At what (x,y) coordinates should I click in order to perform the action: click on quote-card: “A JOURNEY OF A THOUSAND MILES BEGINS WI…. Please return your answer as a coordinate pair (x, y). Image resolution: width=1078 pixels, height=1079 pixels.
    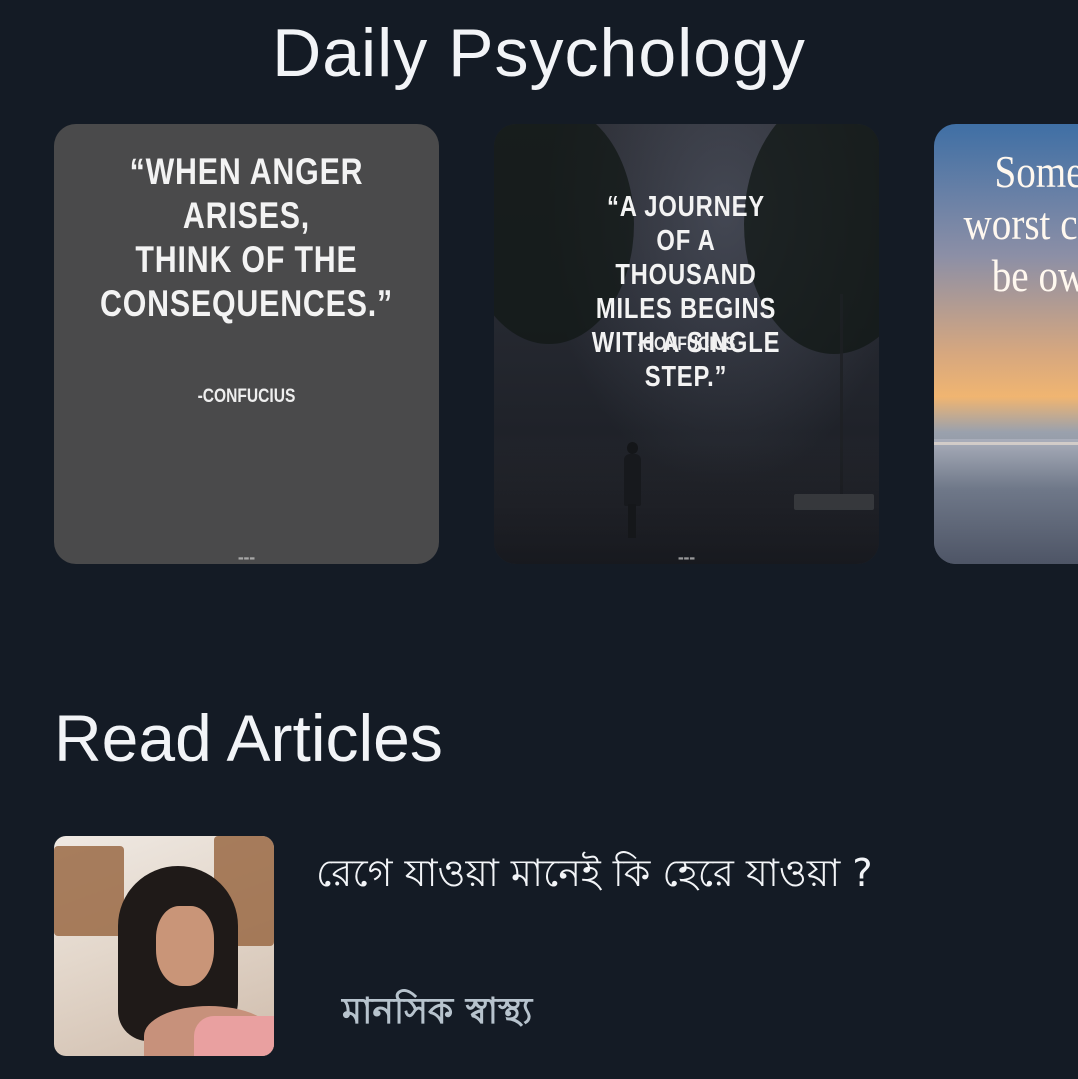
    Looking at the image, I should click on (686, 344).